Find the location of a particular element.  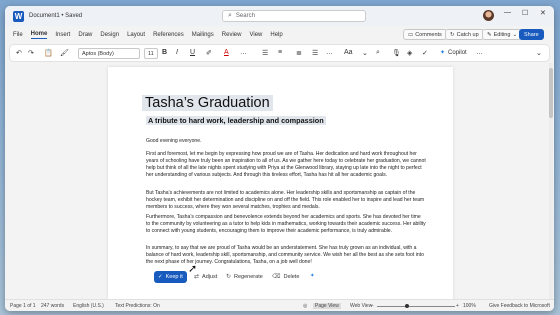

text-predictions: Text Predictions: On is located at coordinates (137, 306).